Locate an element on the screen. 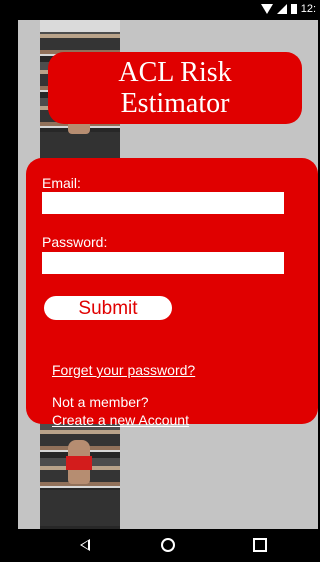 The width and height of the screenshot is (320, 562). app-title: ACL Risk Estimator is located at coordinates (175, 88).